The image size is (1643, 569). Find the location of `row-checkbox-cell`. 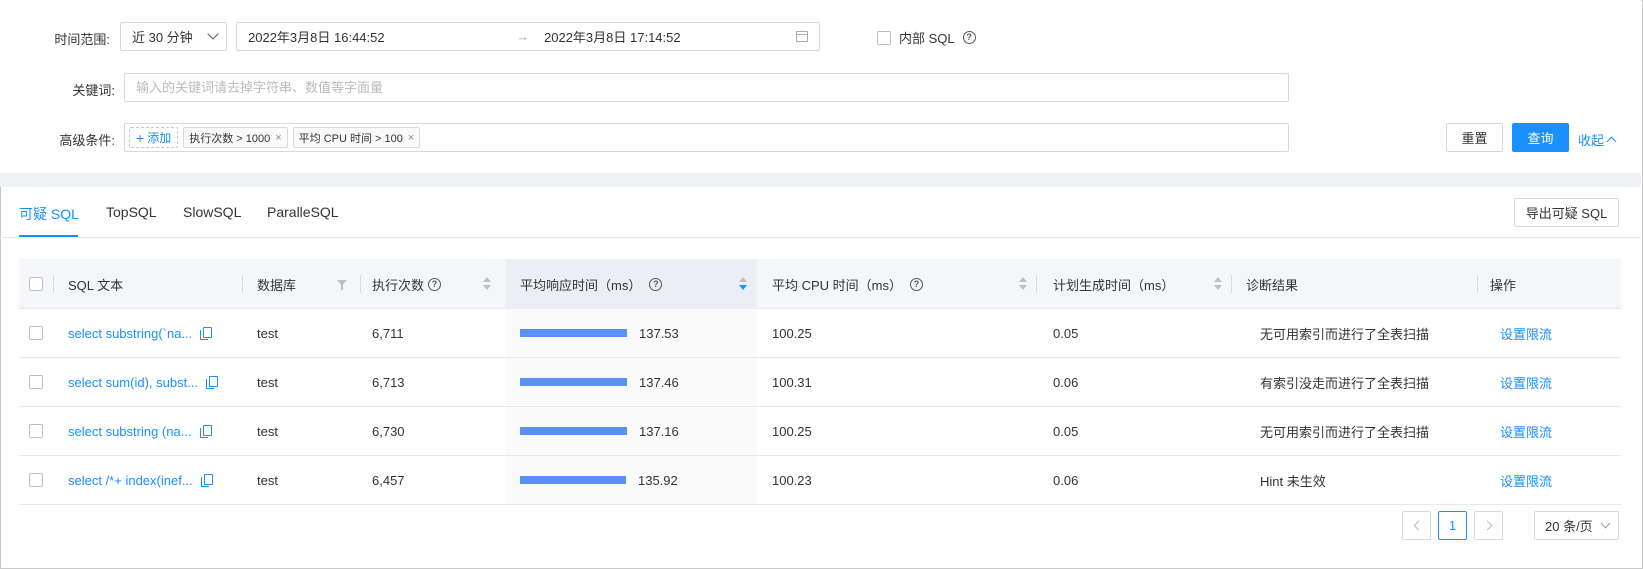

row-checkbox-cell is located at coordinates (36, 480).